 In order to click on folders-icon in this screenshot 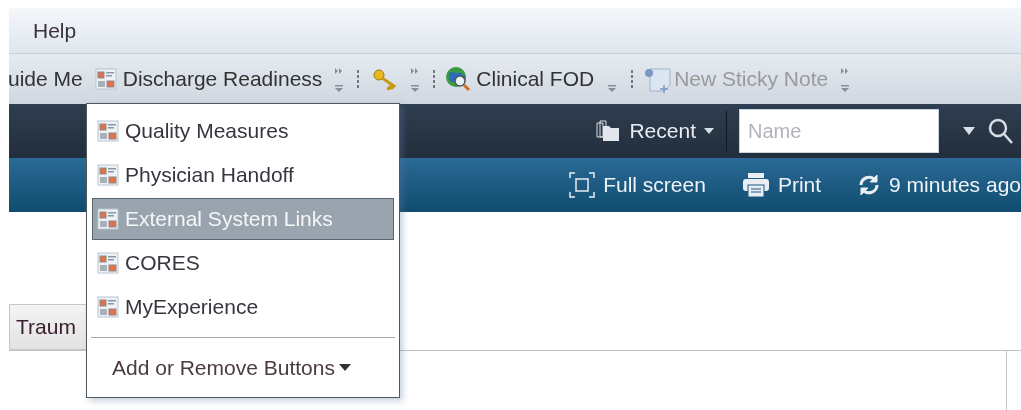, I will do `click(608, 131)`.